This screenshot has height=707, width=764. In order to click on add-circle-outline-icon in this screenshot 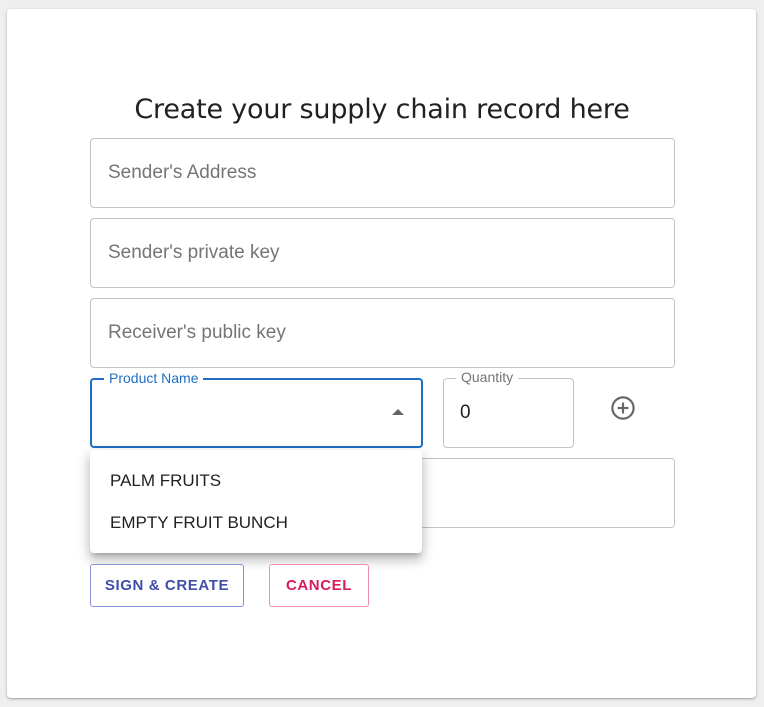, I will do `click(623, 408)`.